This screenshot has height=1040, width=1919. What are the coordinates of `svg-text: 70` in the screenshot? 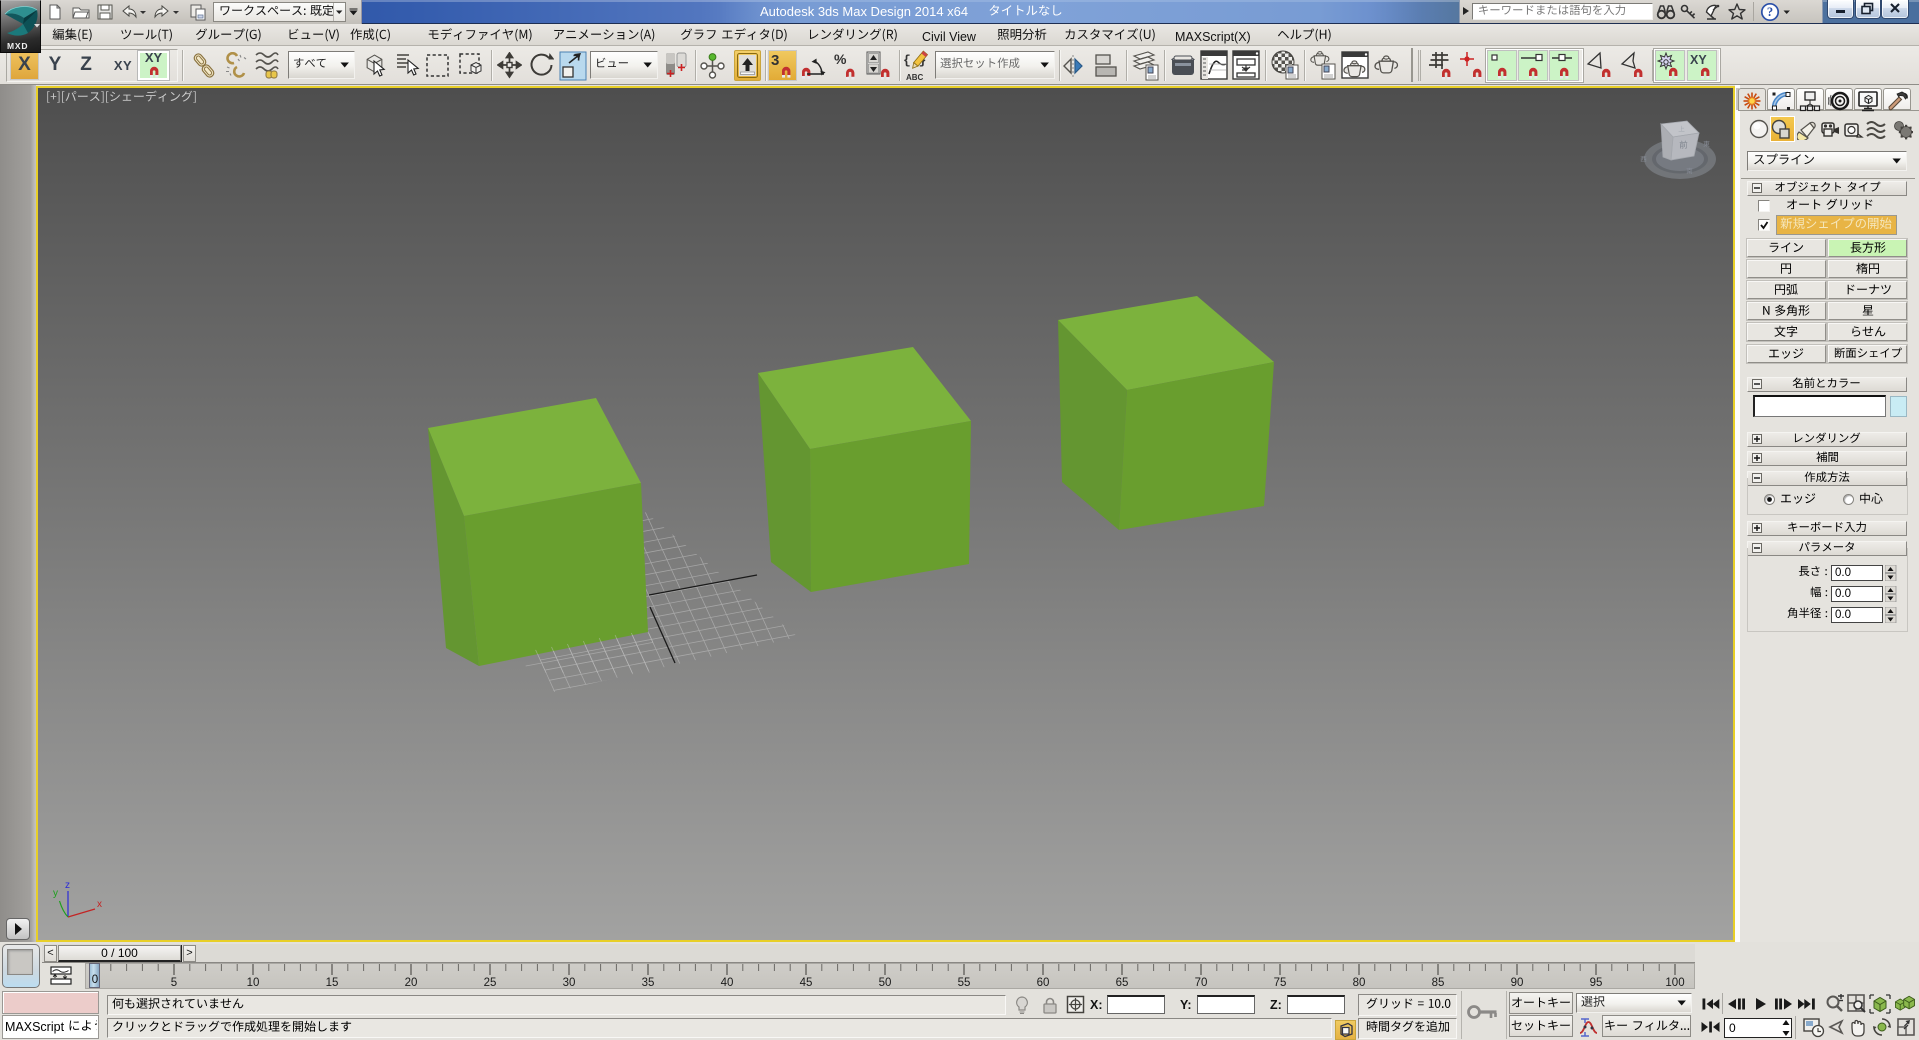 It's located at (1201, 983).